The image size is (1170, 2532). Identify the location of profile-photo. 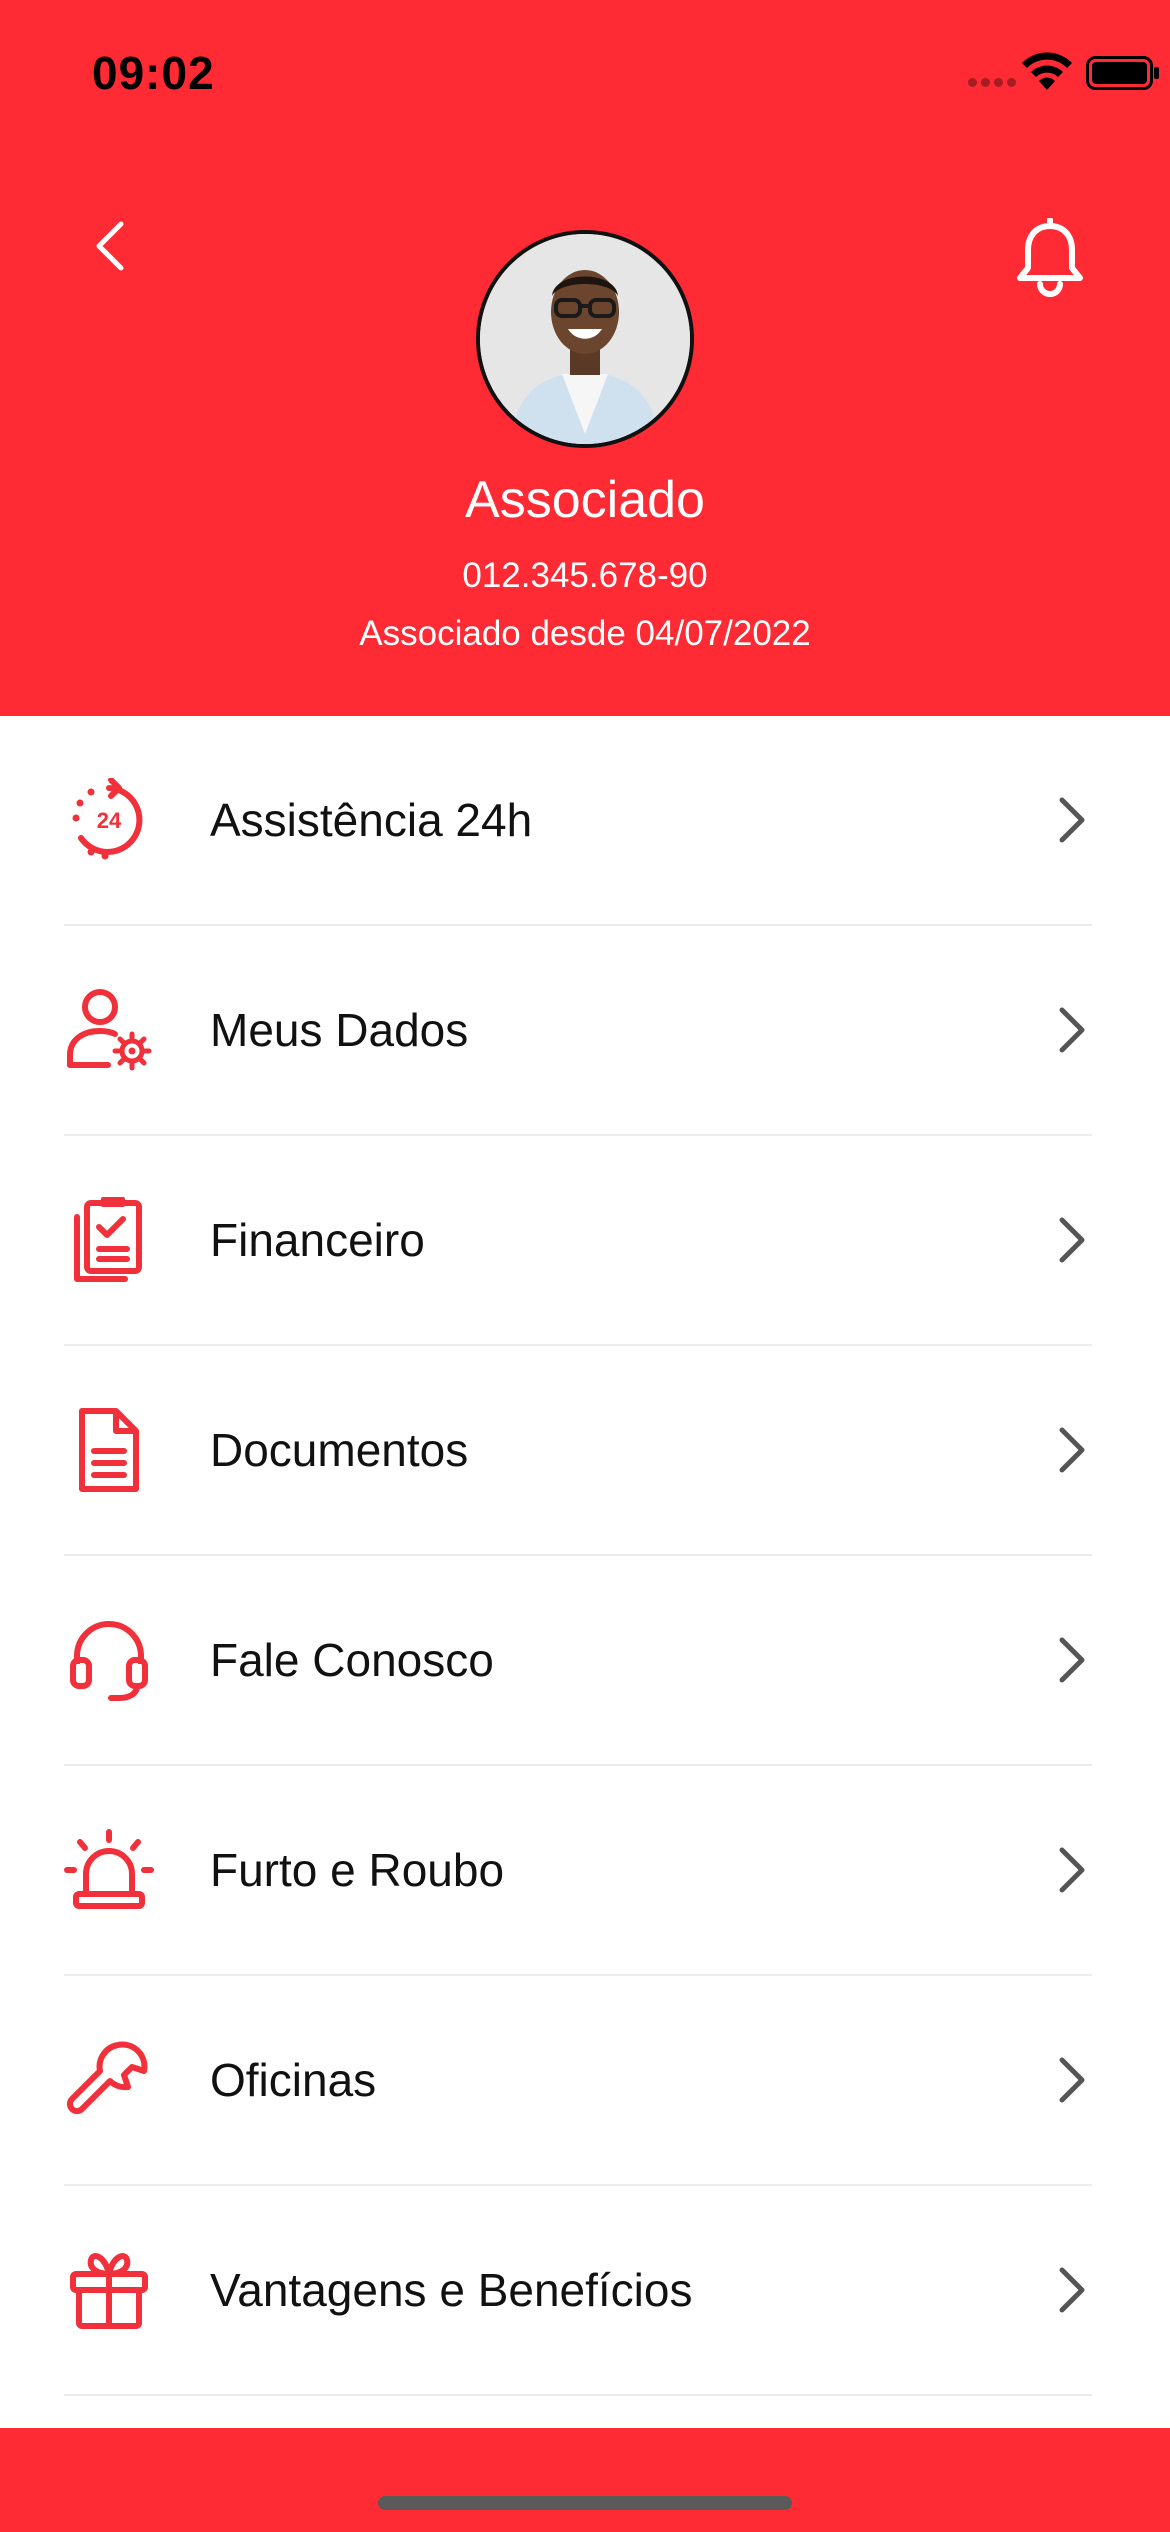
(585, 339).